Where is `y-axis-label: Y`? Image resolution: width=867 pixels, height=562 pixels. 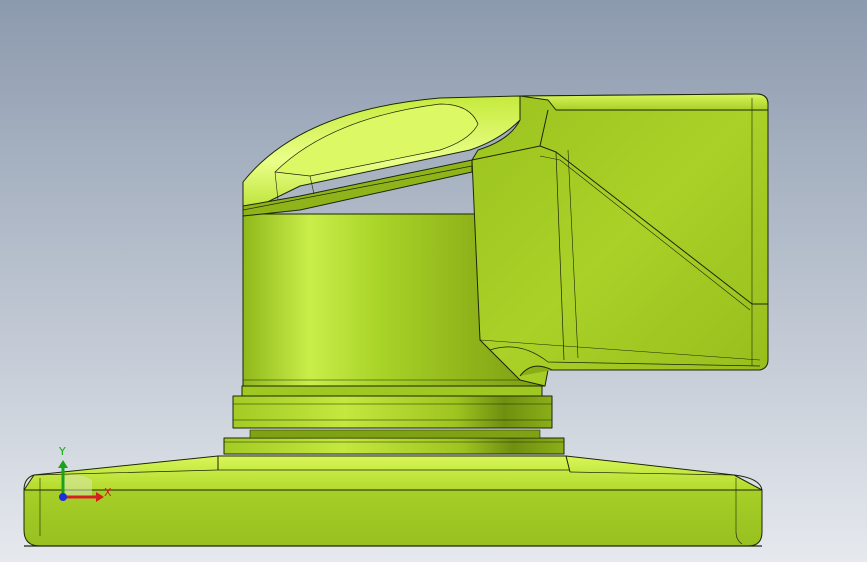
y-axis-label: Y is located at coordinates (62, 451).